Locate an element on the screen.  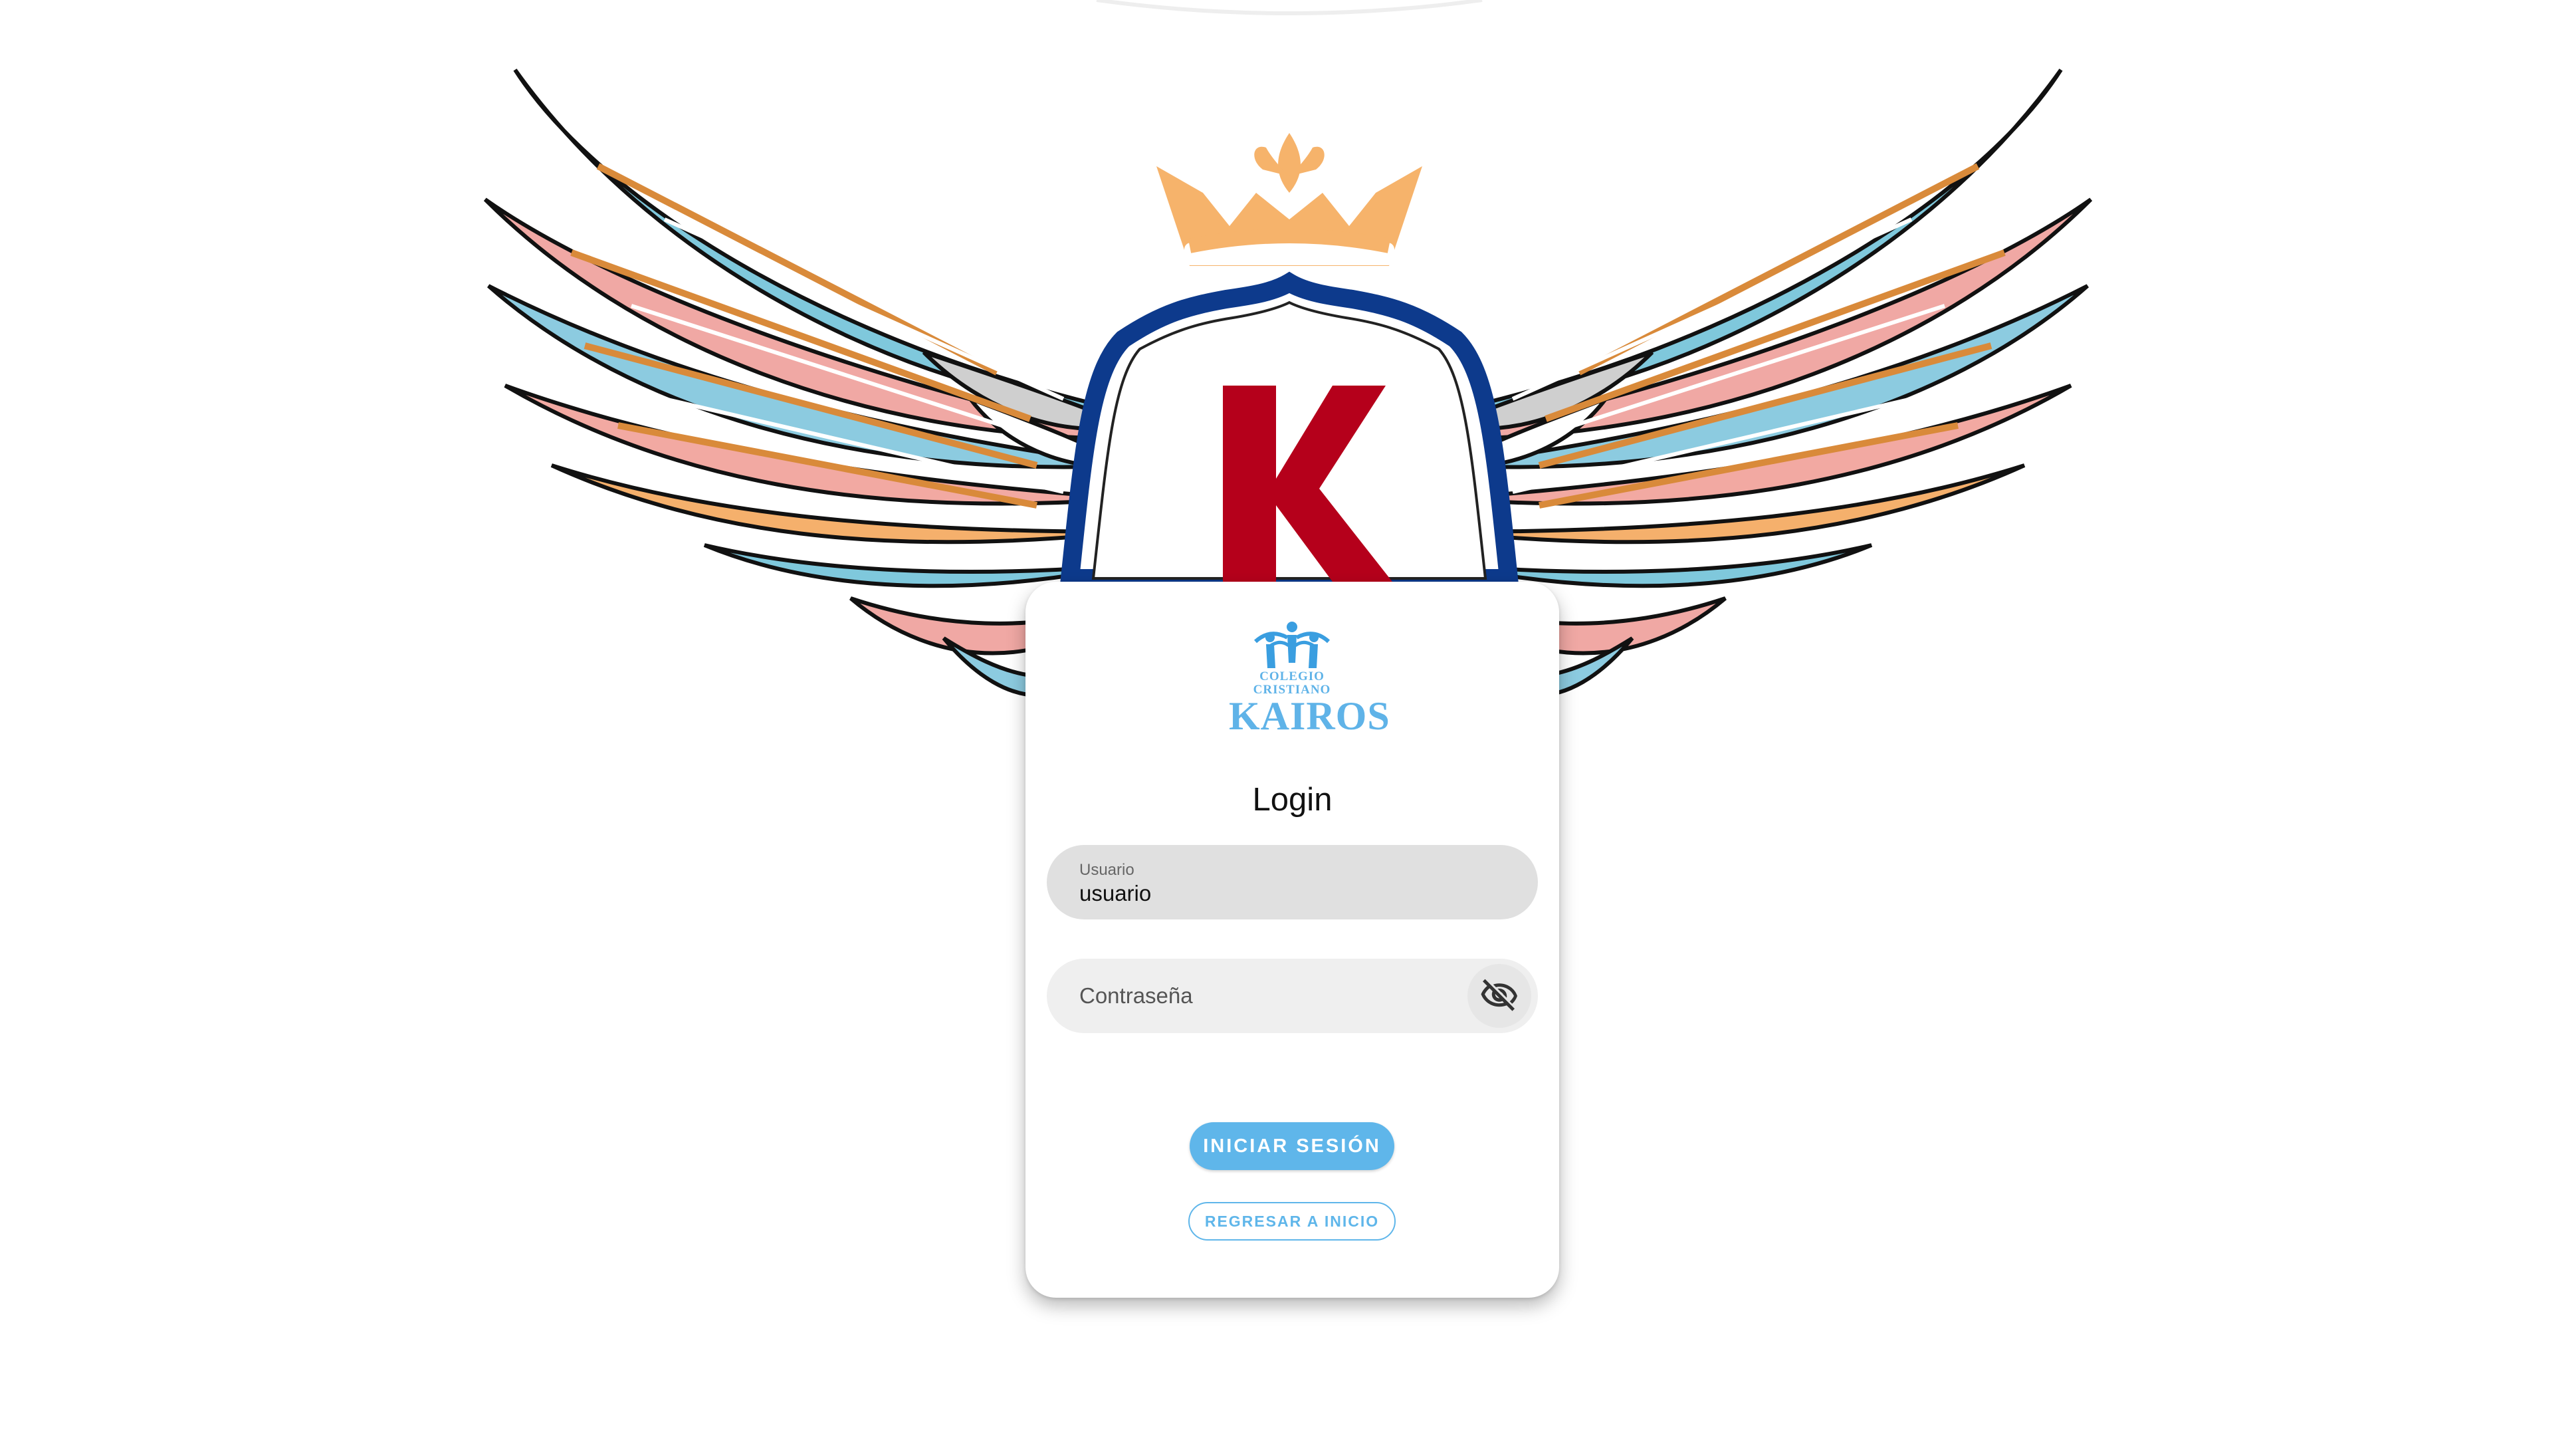
logo-line-kairos: KAIROS is located at coordinates (1309, 716).